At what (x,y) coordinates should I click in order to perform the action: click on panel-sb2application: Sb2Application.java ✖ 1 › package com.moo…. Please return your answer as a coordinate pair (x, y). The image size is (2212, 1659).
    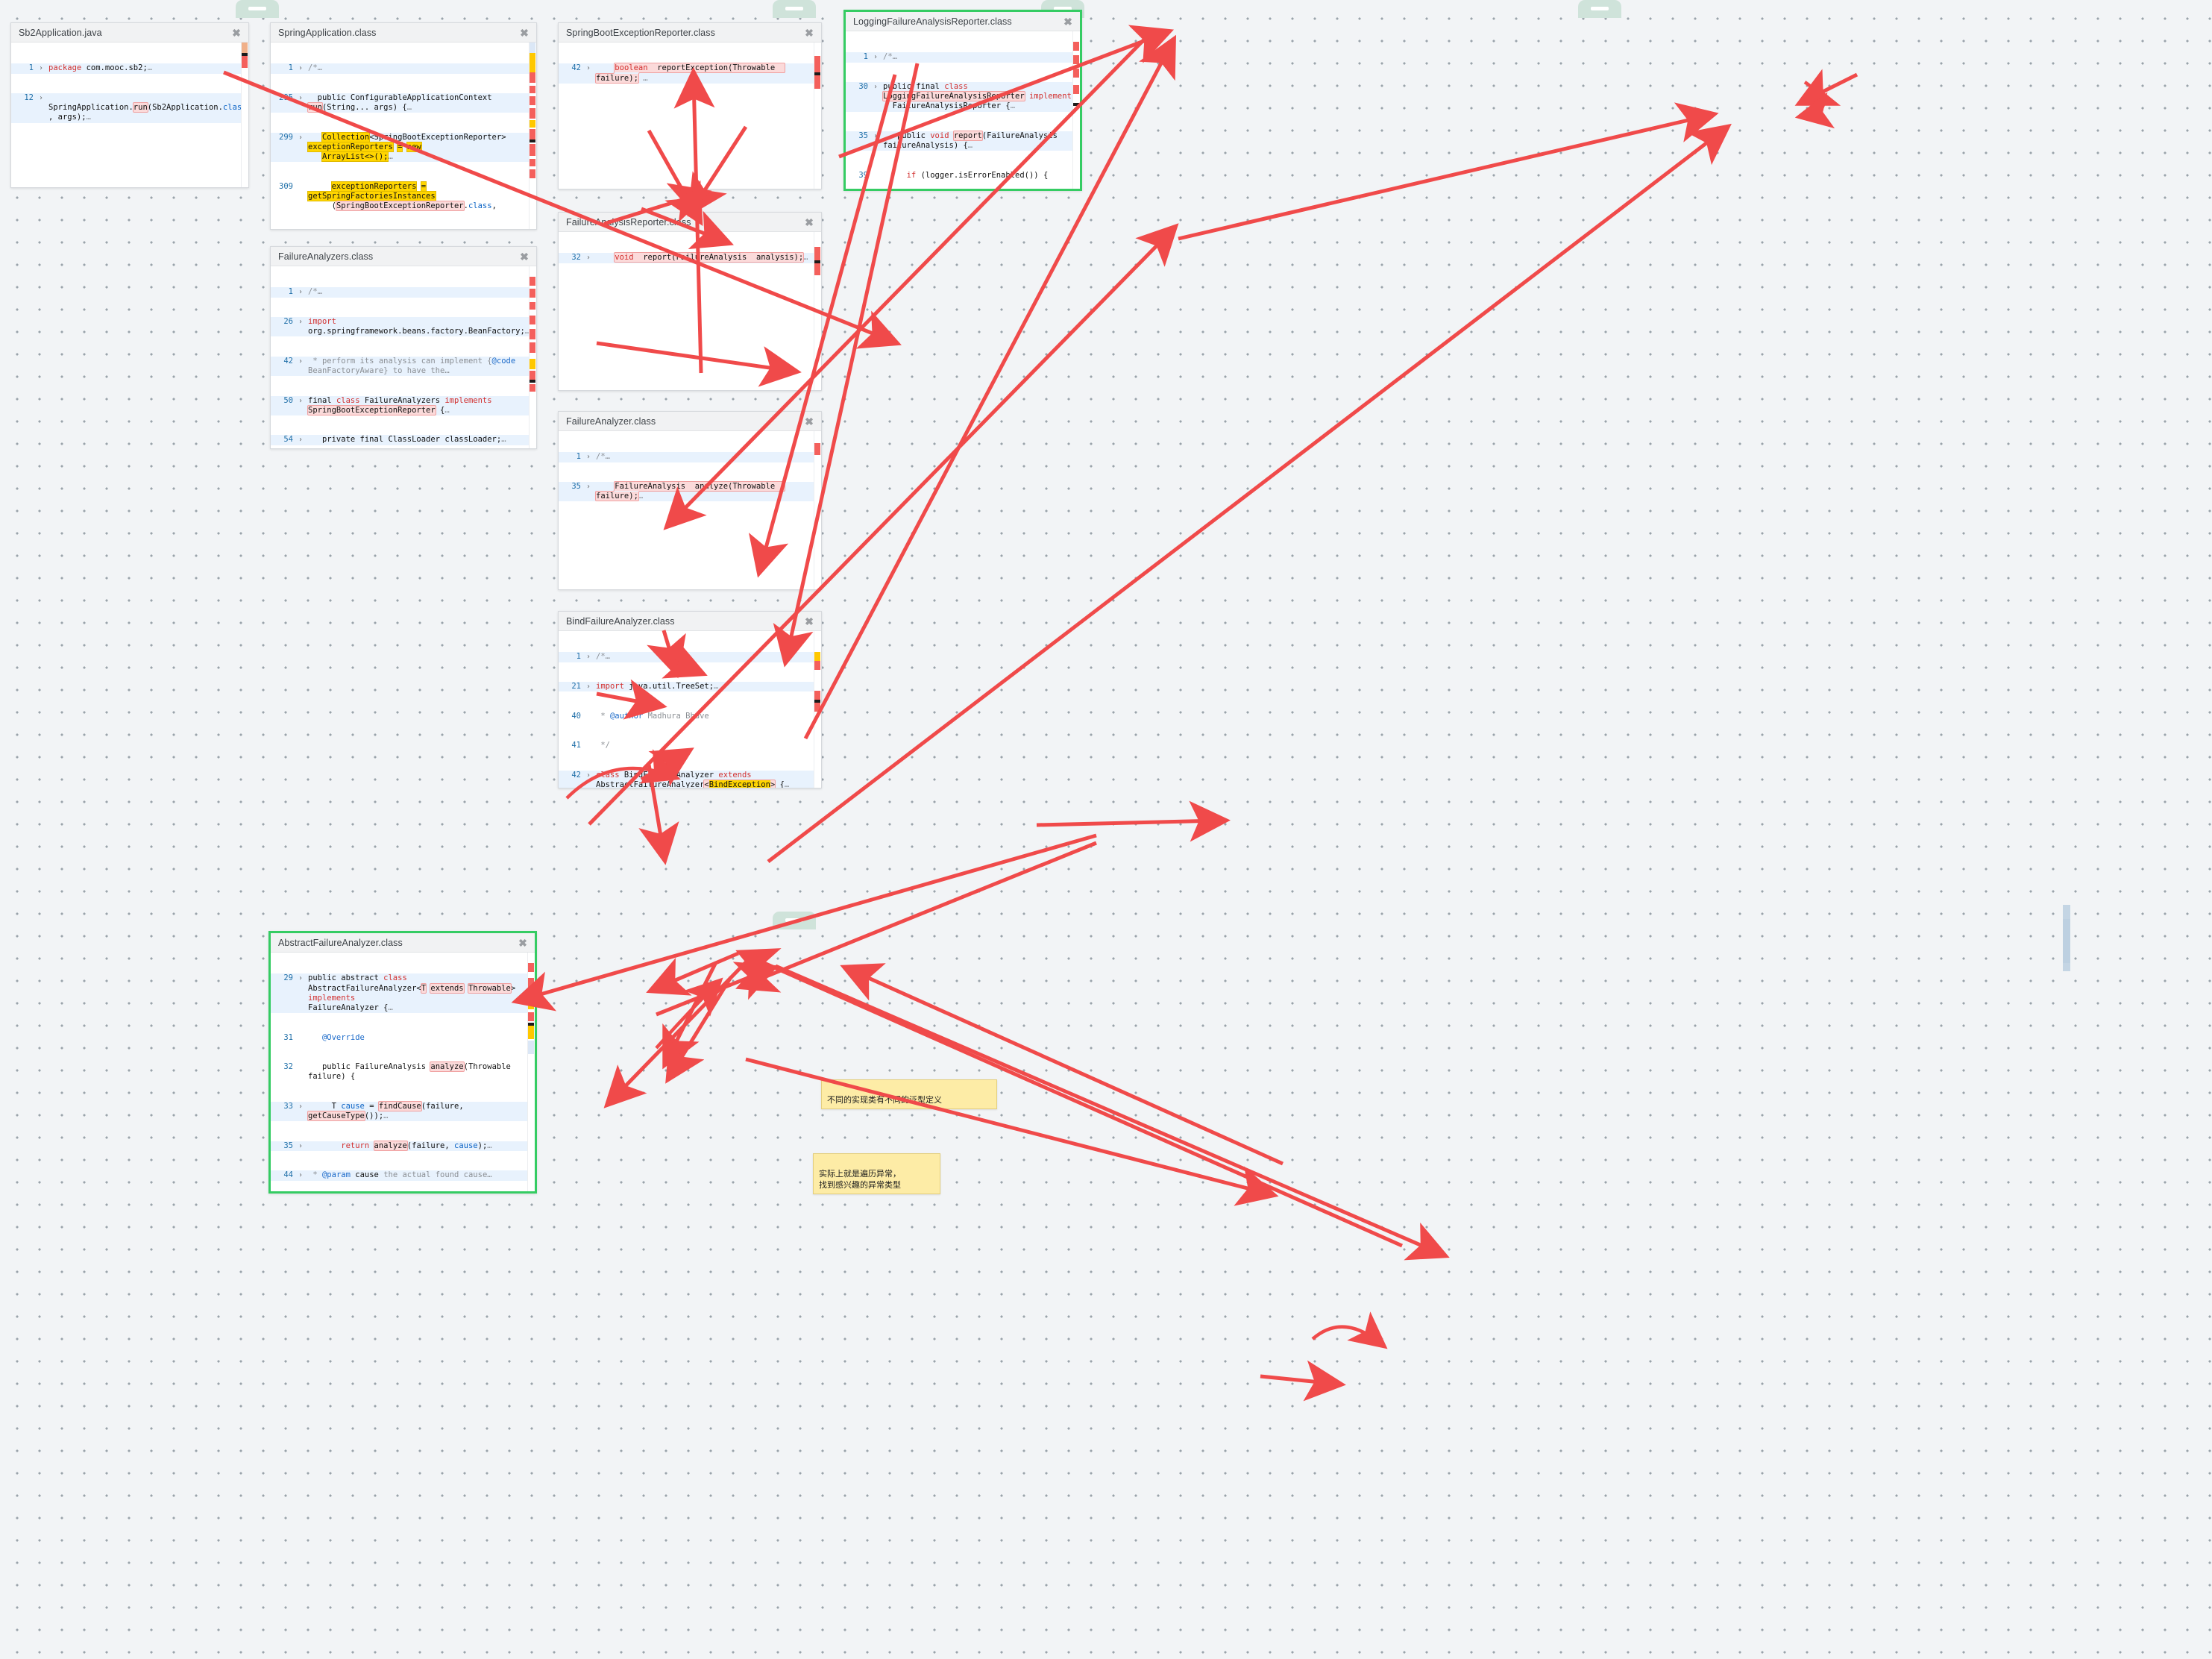
    Looking at the image, I should click on (129, 105).